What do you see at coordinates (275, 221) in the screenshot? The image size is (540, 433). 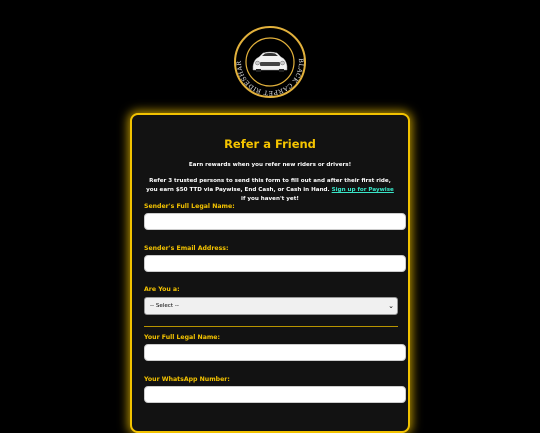 I see `sender-name-input` at bounding box center [275, 221].